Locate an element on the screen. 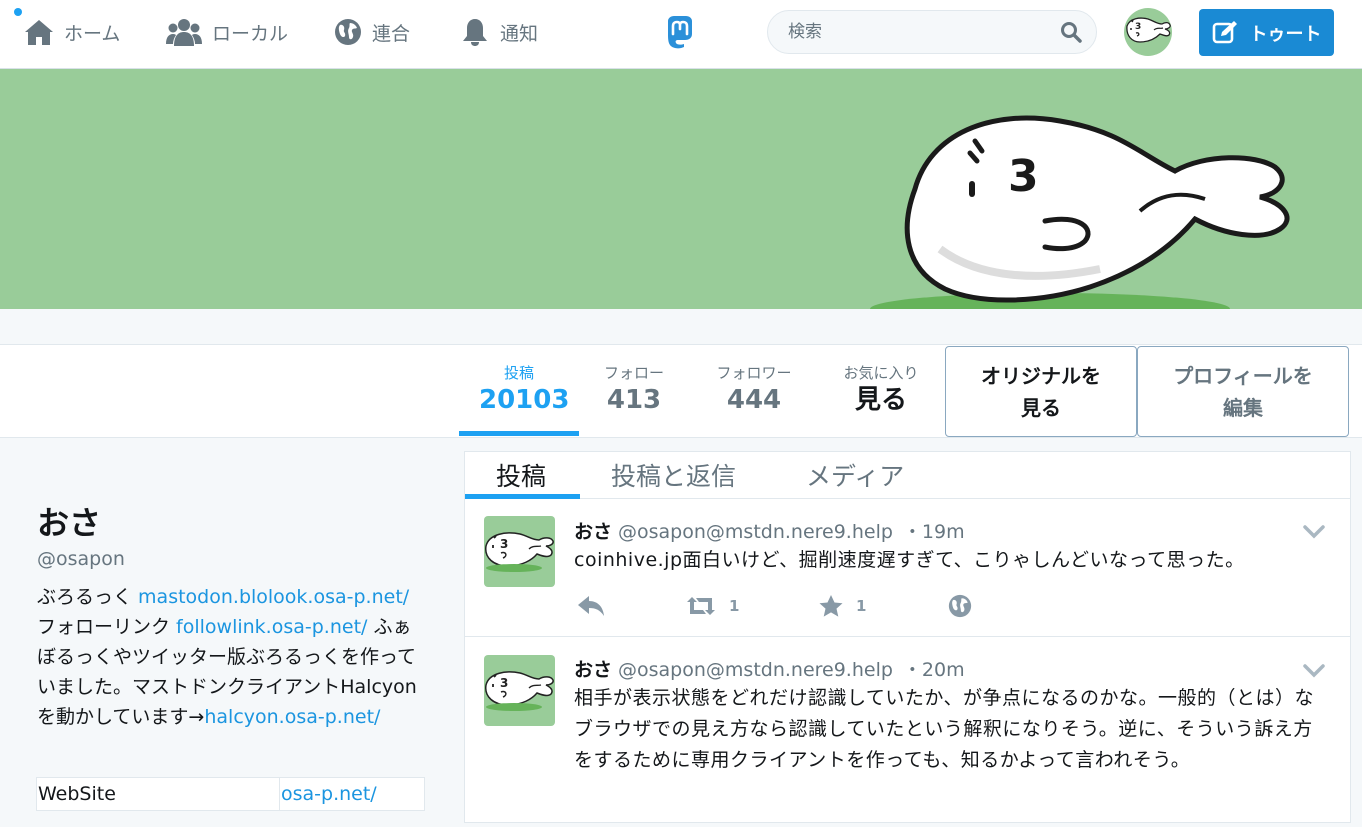 This screenshot has width=1362, height=827. star-icon is located at coordinates (831, 606).